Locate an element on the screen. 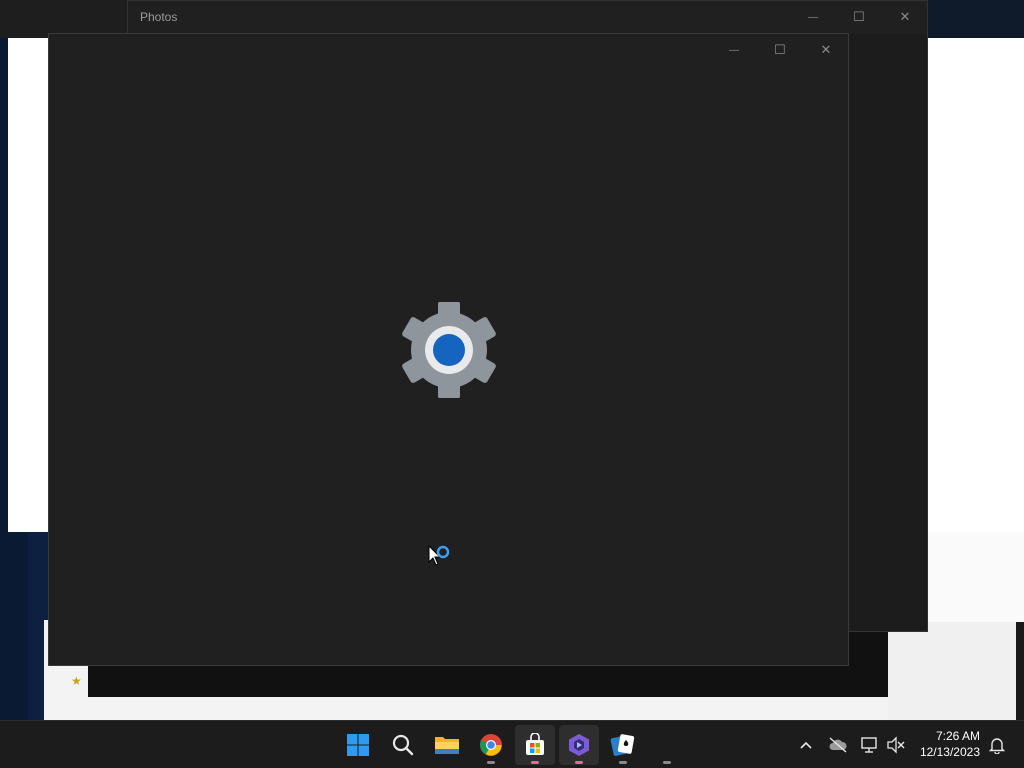  cloud-offline-icon is located at coordinates (838, 745).